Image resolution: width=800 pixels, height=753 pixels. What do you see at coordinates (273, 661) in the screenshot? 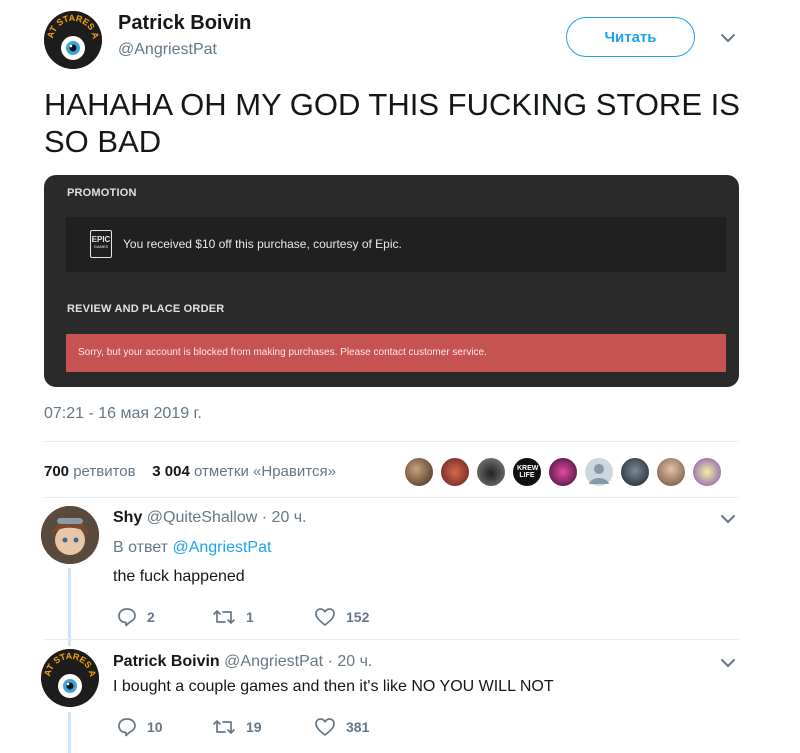
I see `reply-handle: @AngriestPat` at bounding box center [273, 661].